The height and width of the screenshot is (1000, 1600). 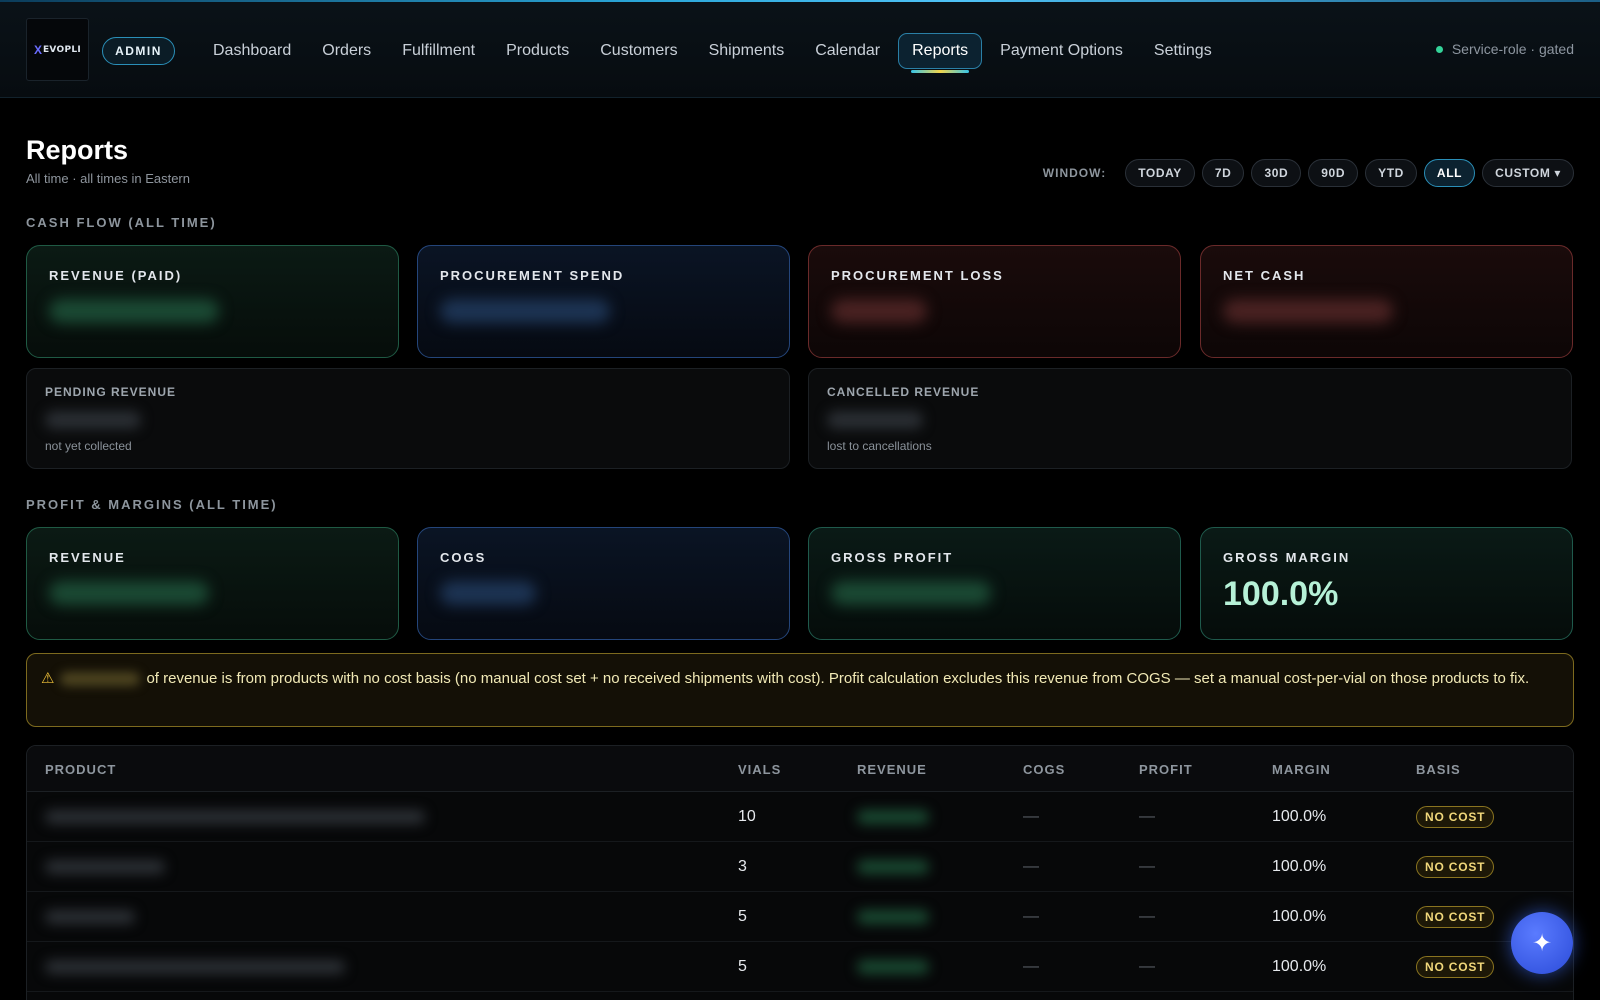 What do you see at coordinates (80, 769) in the screenshot?
I see `column-header-product: PRODUCT` at bounding box center [80, 769].